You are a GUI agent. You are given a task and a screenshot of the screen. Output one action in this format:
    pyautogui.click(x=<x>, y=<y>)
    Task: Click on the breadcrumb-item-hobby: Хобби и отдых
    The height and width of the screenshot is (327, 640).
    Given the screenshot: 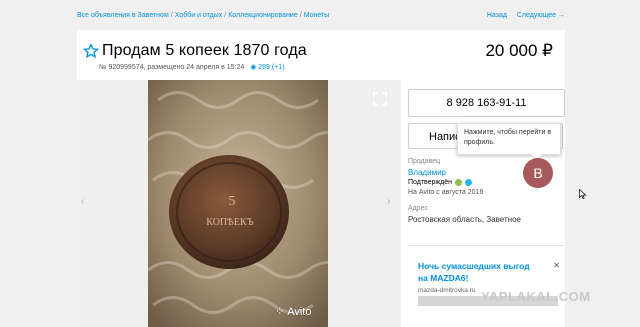 What is the action you would take?
    pyautogui.click(x=199, y=15)
    